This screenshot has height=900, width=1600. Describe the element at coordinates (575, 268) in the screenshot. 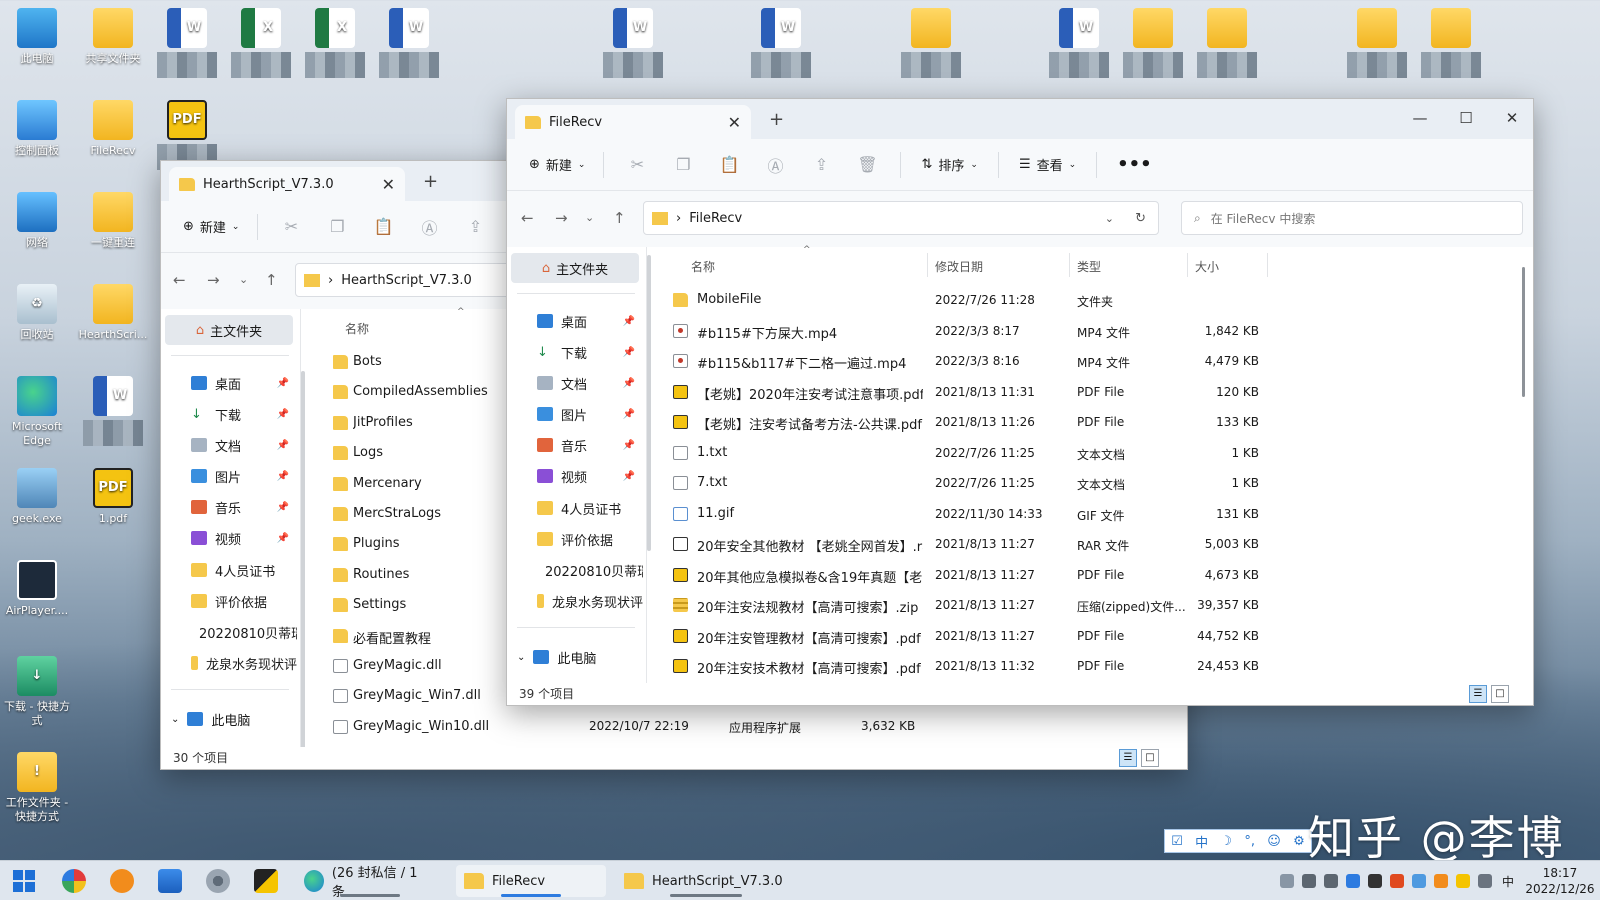

I see `nav-home: ⌂ 主文件夹` at that location.